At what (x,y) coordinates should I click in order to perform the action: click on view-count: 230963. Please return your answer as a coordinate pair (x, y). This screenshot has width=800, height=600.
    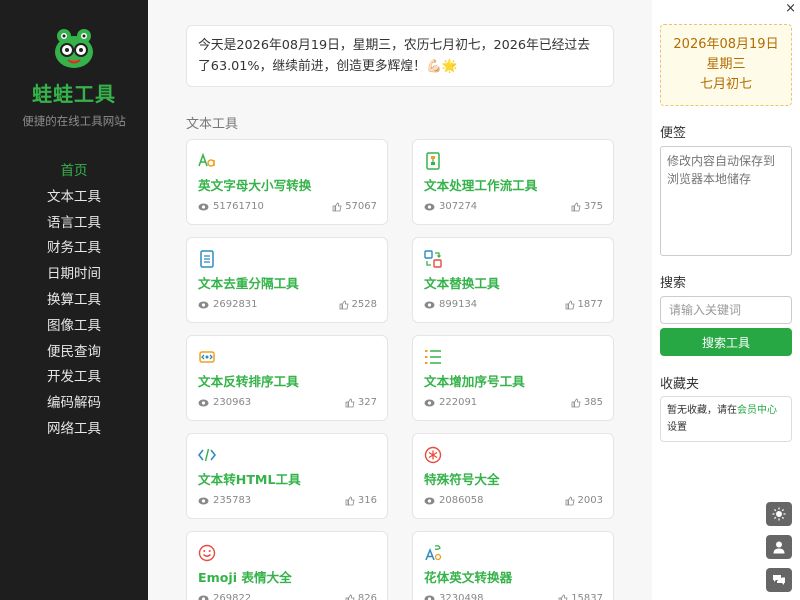
    Looking at the image, I should click on (224, 402).